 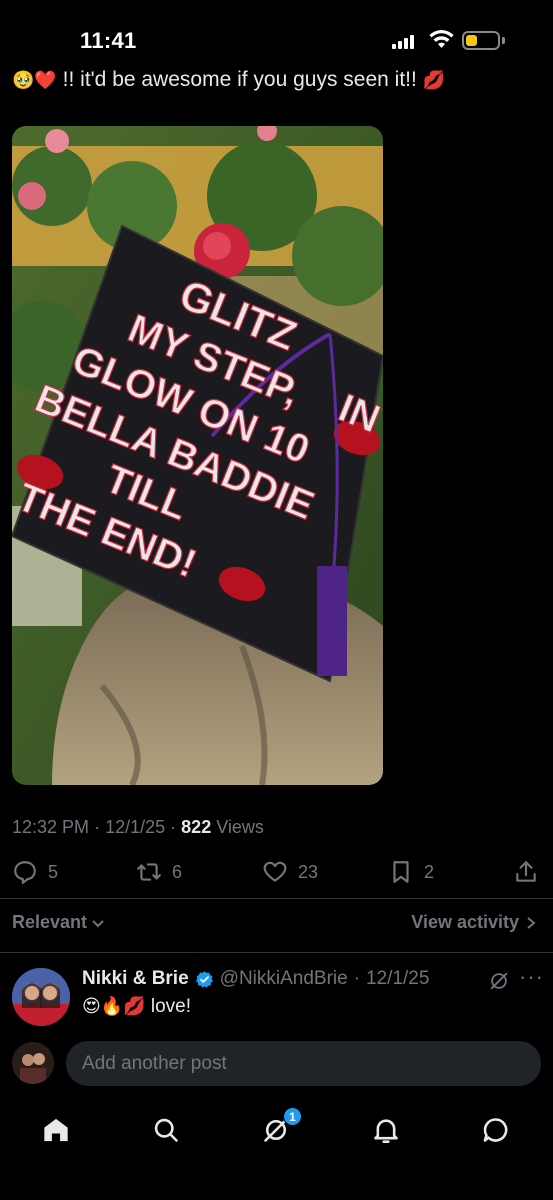 I want to click on compose-bar, so click(x=276, y=1064).